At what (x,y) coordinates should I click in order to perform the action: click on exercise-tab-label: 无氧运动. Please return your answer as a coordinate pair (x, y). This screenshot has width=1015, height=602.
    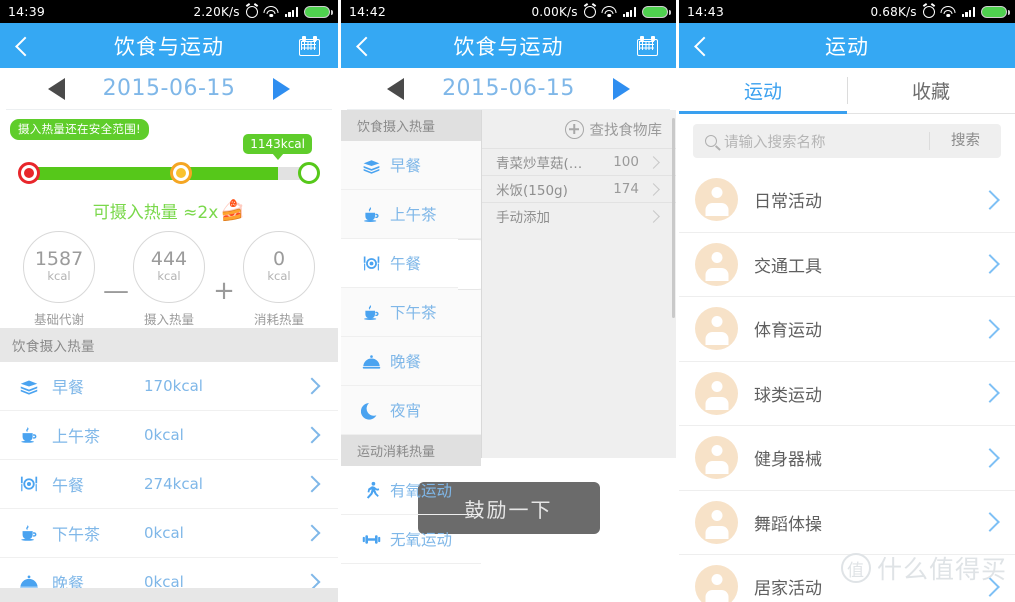
    Looking at the image, I should click on (421, 540).